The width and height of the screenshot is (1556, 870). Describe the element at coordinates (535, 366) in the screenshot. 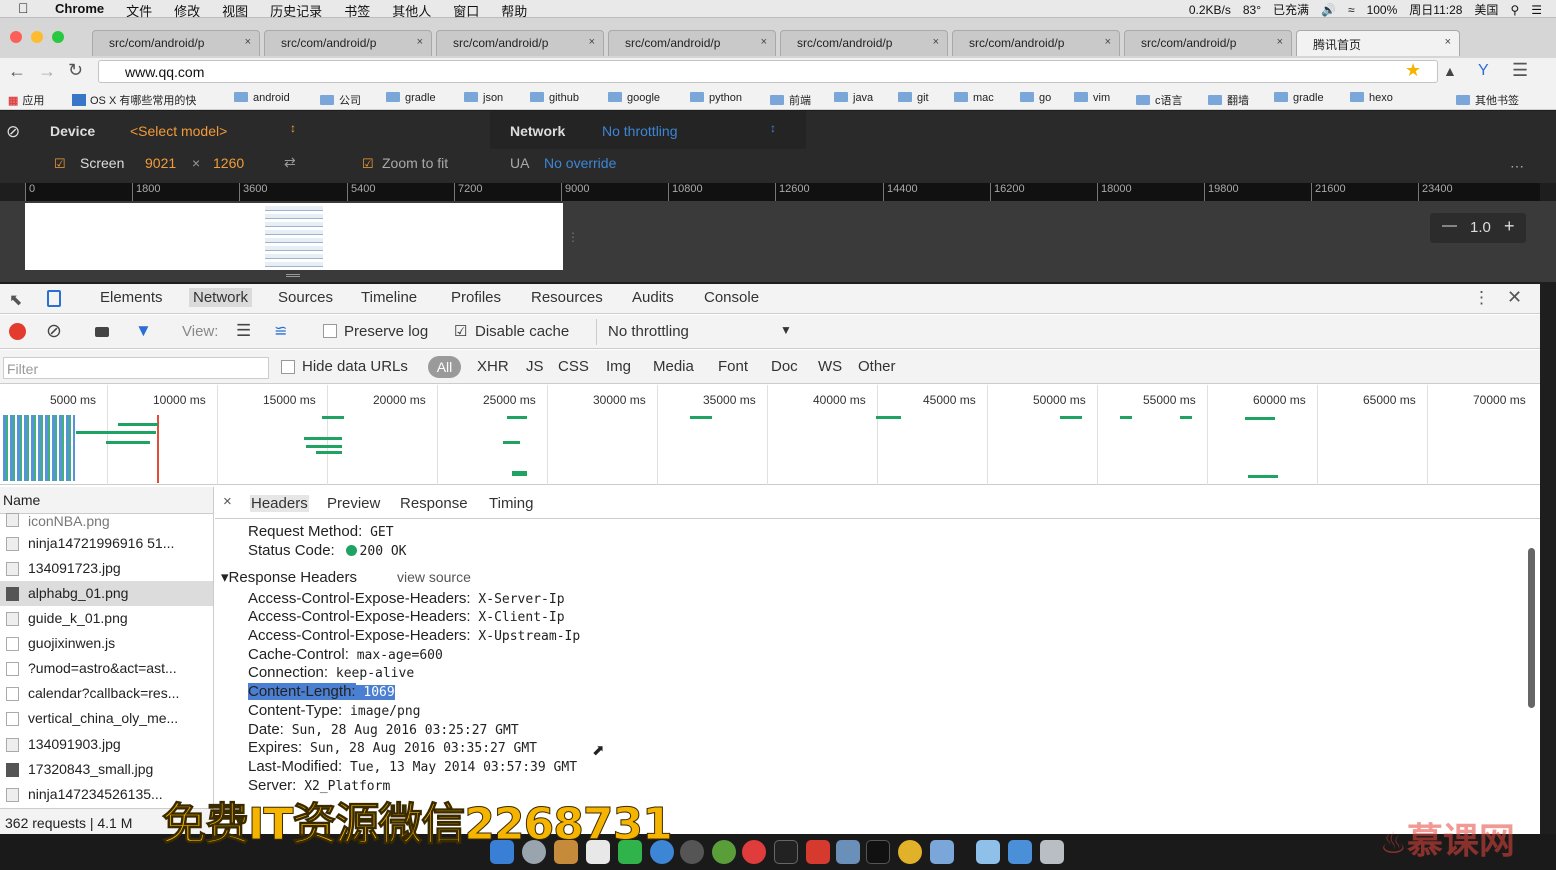

I see `type-filter-js: JS` at that location.